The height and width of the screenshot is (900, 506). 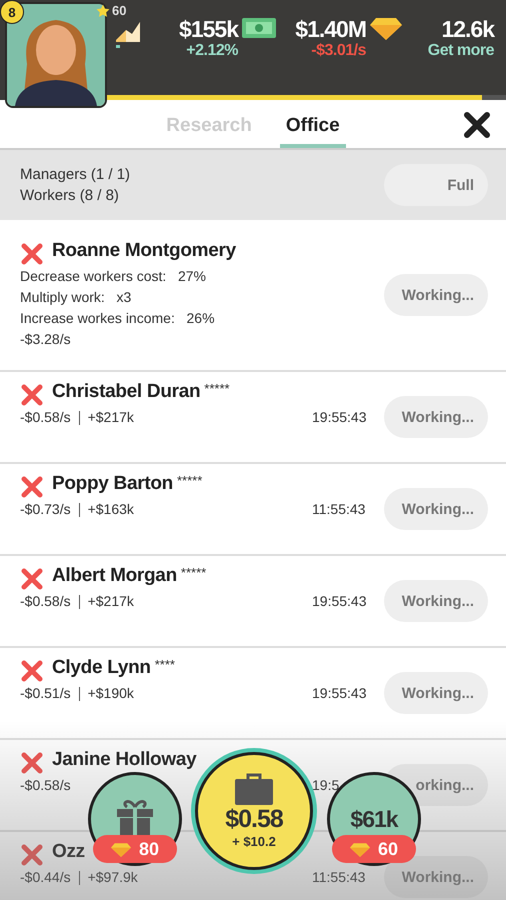 I want to click on stat-change: -$3.01/s, so click(x=338, y=51).